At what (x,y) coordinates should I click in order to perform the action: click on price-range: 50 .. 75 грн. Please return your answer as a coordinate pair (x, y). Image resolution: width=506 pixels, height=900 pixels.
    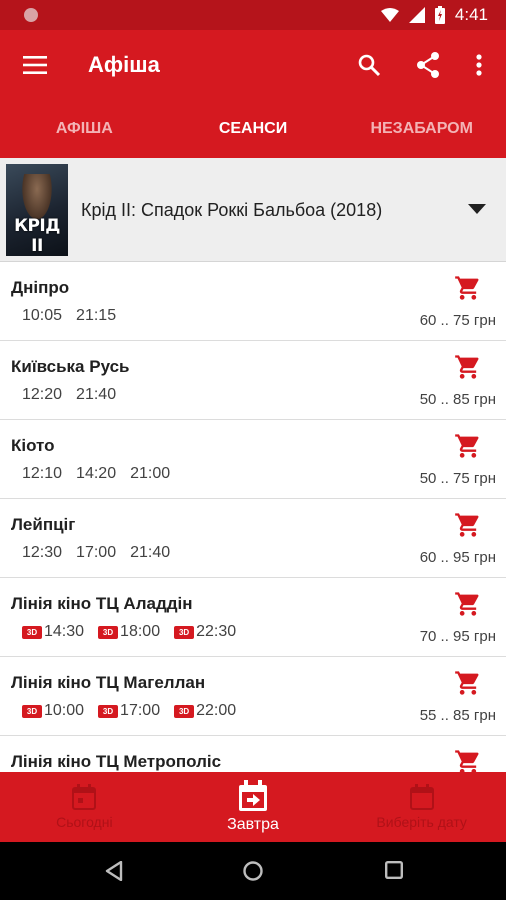
    Looking at the image, I should click on (457, 478).